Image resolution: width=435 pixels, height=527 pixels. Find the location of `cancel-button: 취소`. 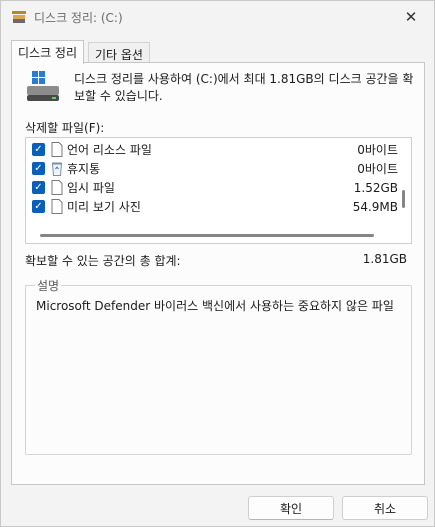

cancel-button: 취소 is located at coordinates (385, 508).